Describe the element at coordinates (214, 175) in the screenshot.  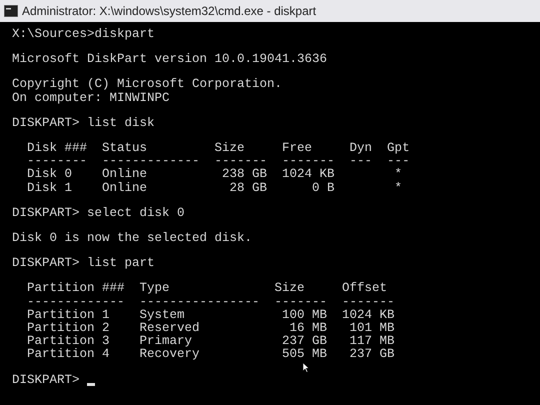
I see `console-line: Disk 0 Online 238 GB 1024 KB *` at that location.